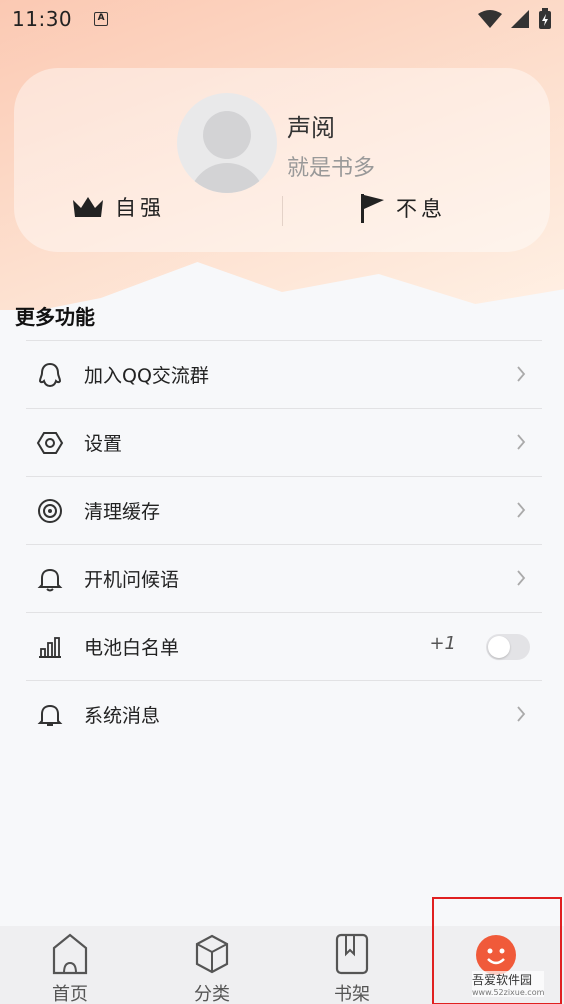 This screenshot has width=564, height=1004. Describe the element at coordinates (520, 19) in the screenshot. I see `signal-icon` at that location.